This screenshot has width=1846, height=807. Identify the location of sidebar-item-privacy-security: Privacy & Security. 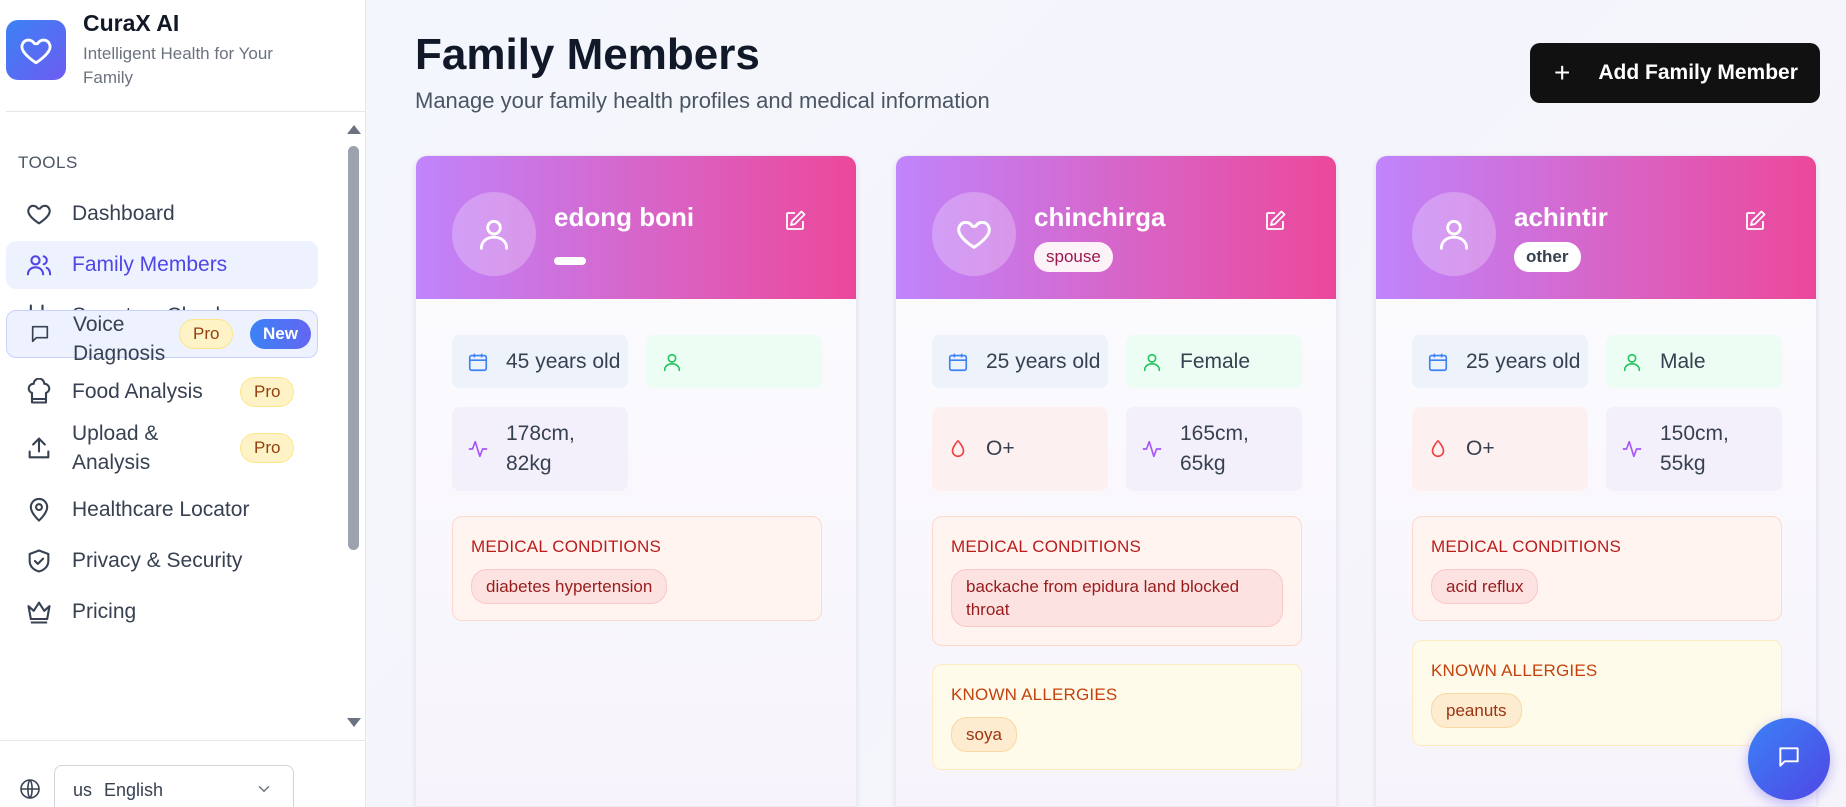
(162, 561).